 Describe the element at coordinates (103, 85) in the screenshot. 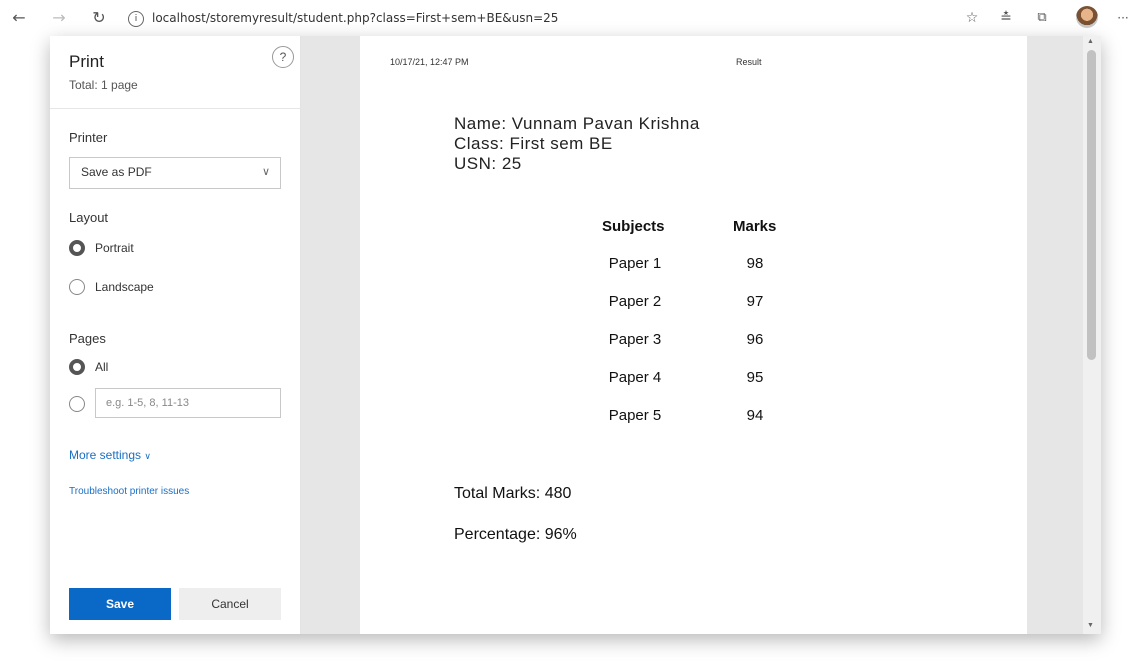

I see `page-count: Total: 1 page` at that location.